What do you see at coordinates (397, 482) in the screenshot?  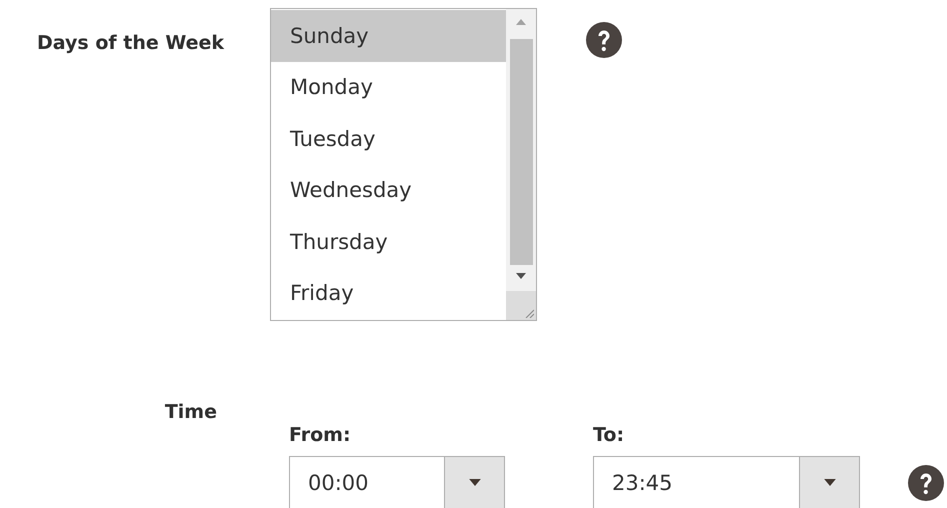 I see `time-select: 00:00` at bounding box center [397, 482].